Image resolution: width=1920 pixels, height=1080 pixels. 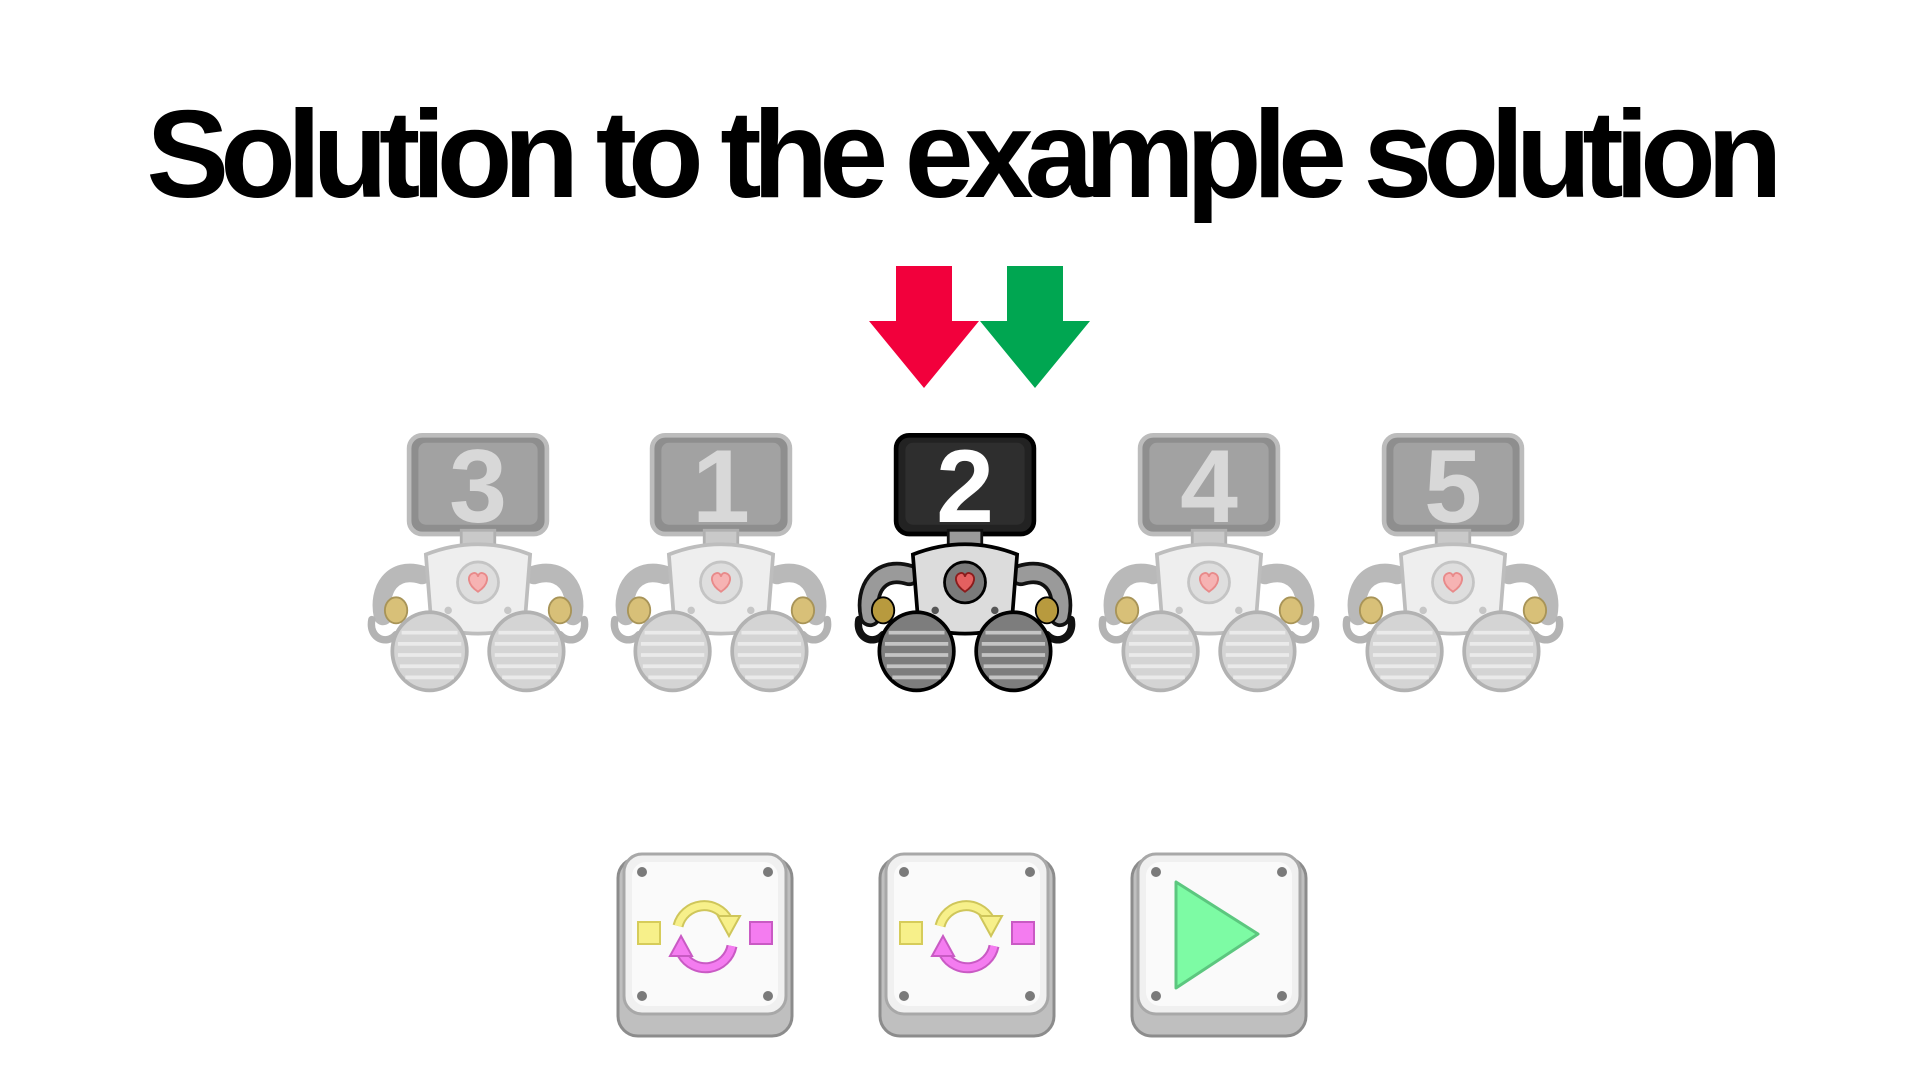 What do you see at coordinates (721, 487) in the screenshot?
I see `robot-number: 1` at bounding box center [721, 487].